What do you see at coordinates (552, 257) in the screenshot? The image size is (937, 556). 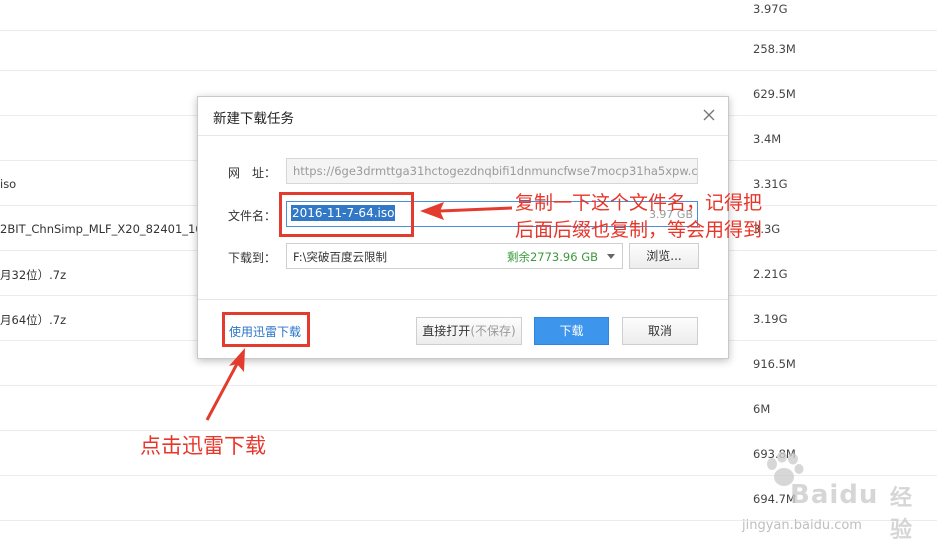 I see `dest-free-space: 剩余2773.96 GB` at bounding box center [552, 257].